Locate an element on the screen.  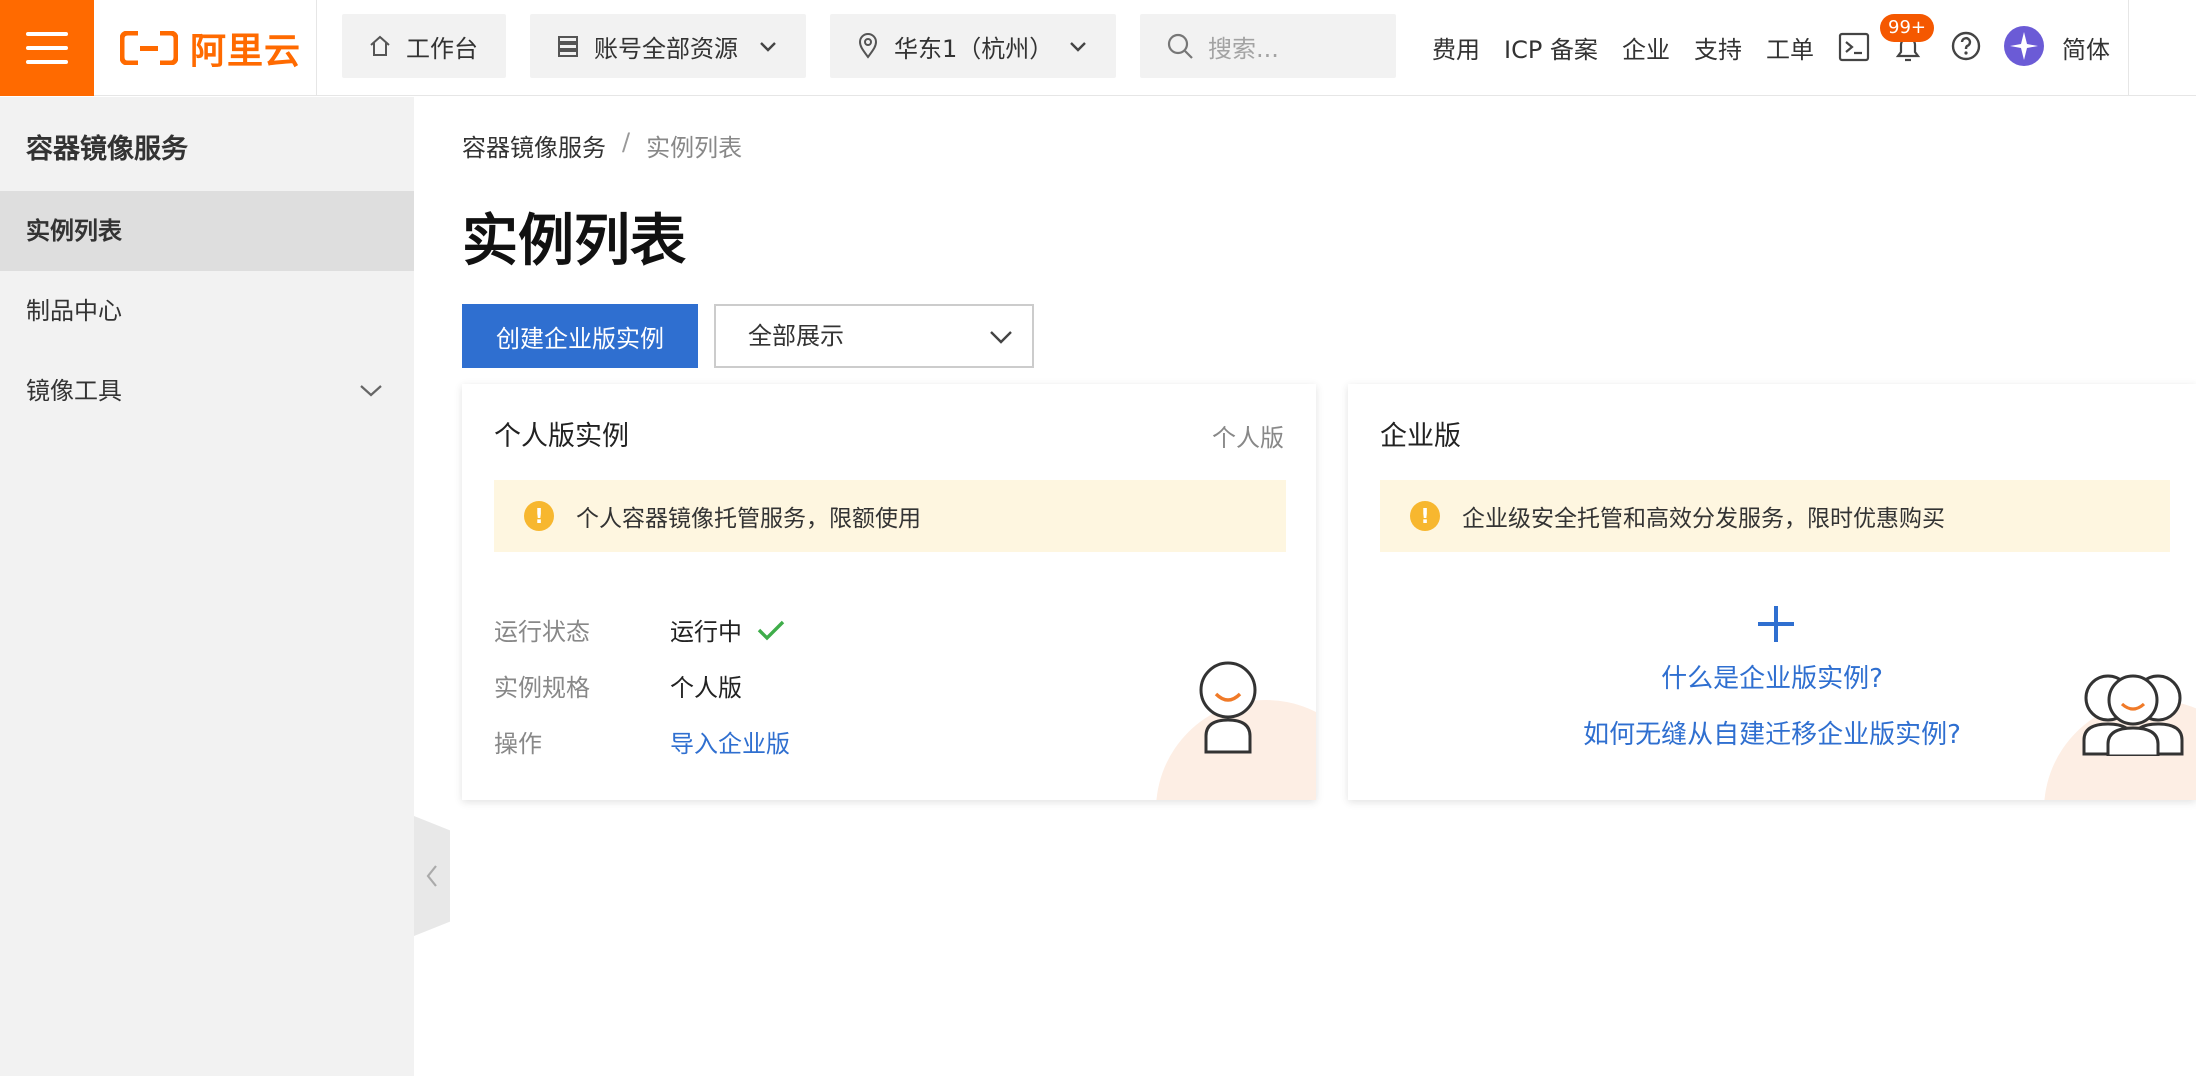
search-icon is located at coordinates (1180, 46).